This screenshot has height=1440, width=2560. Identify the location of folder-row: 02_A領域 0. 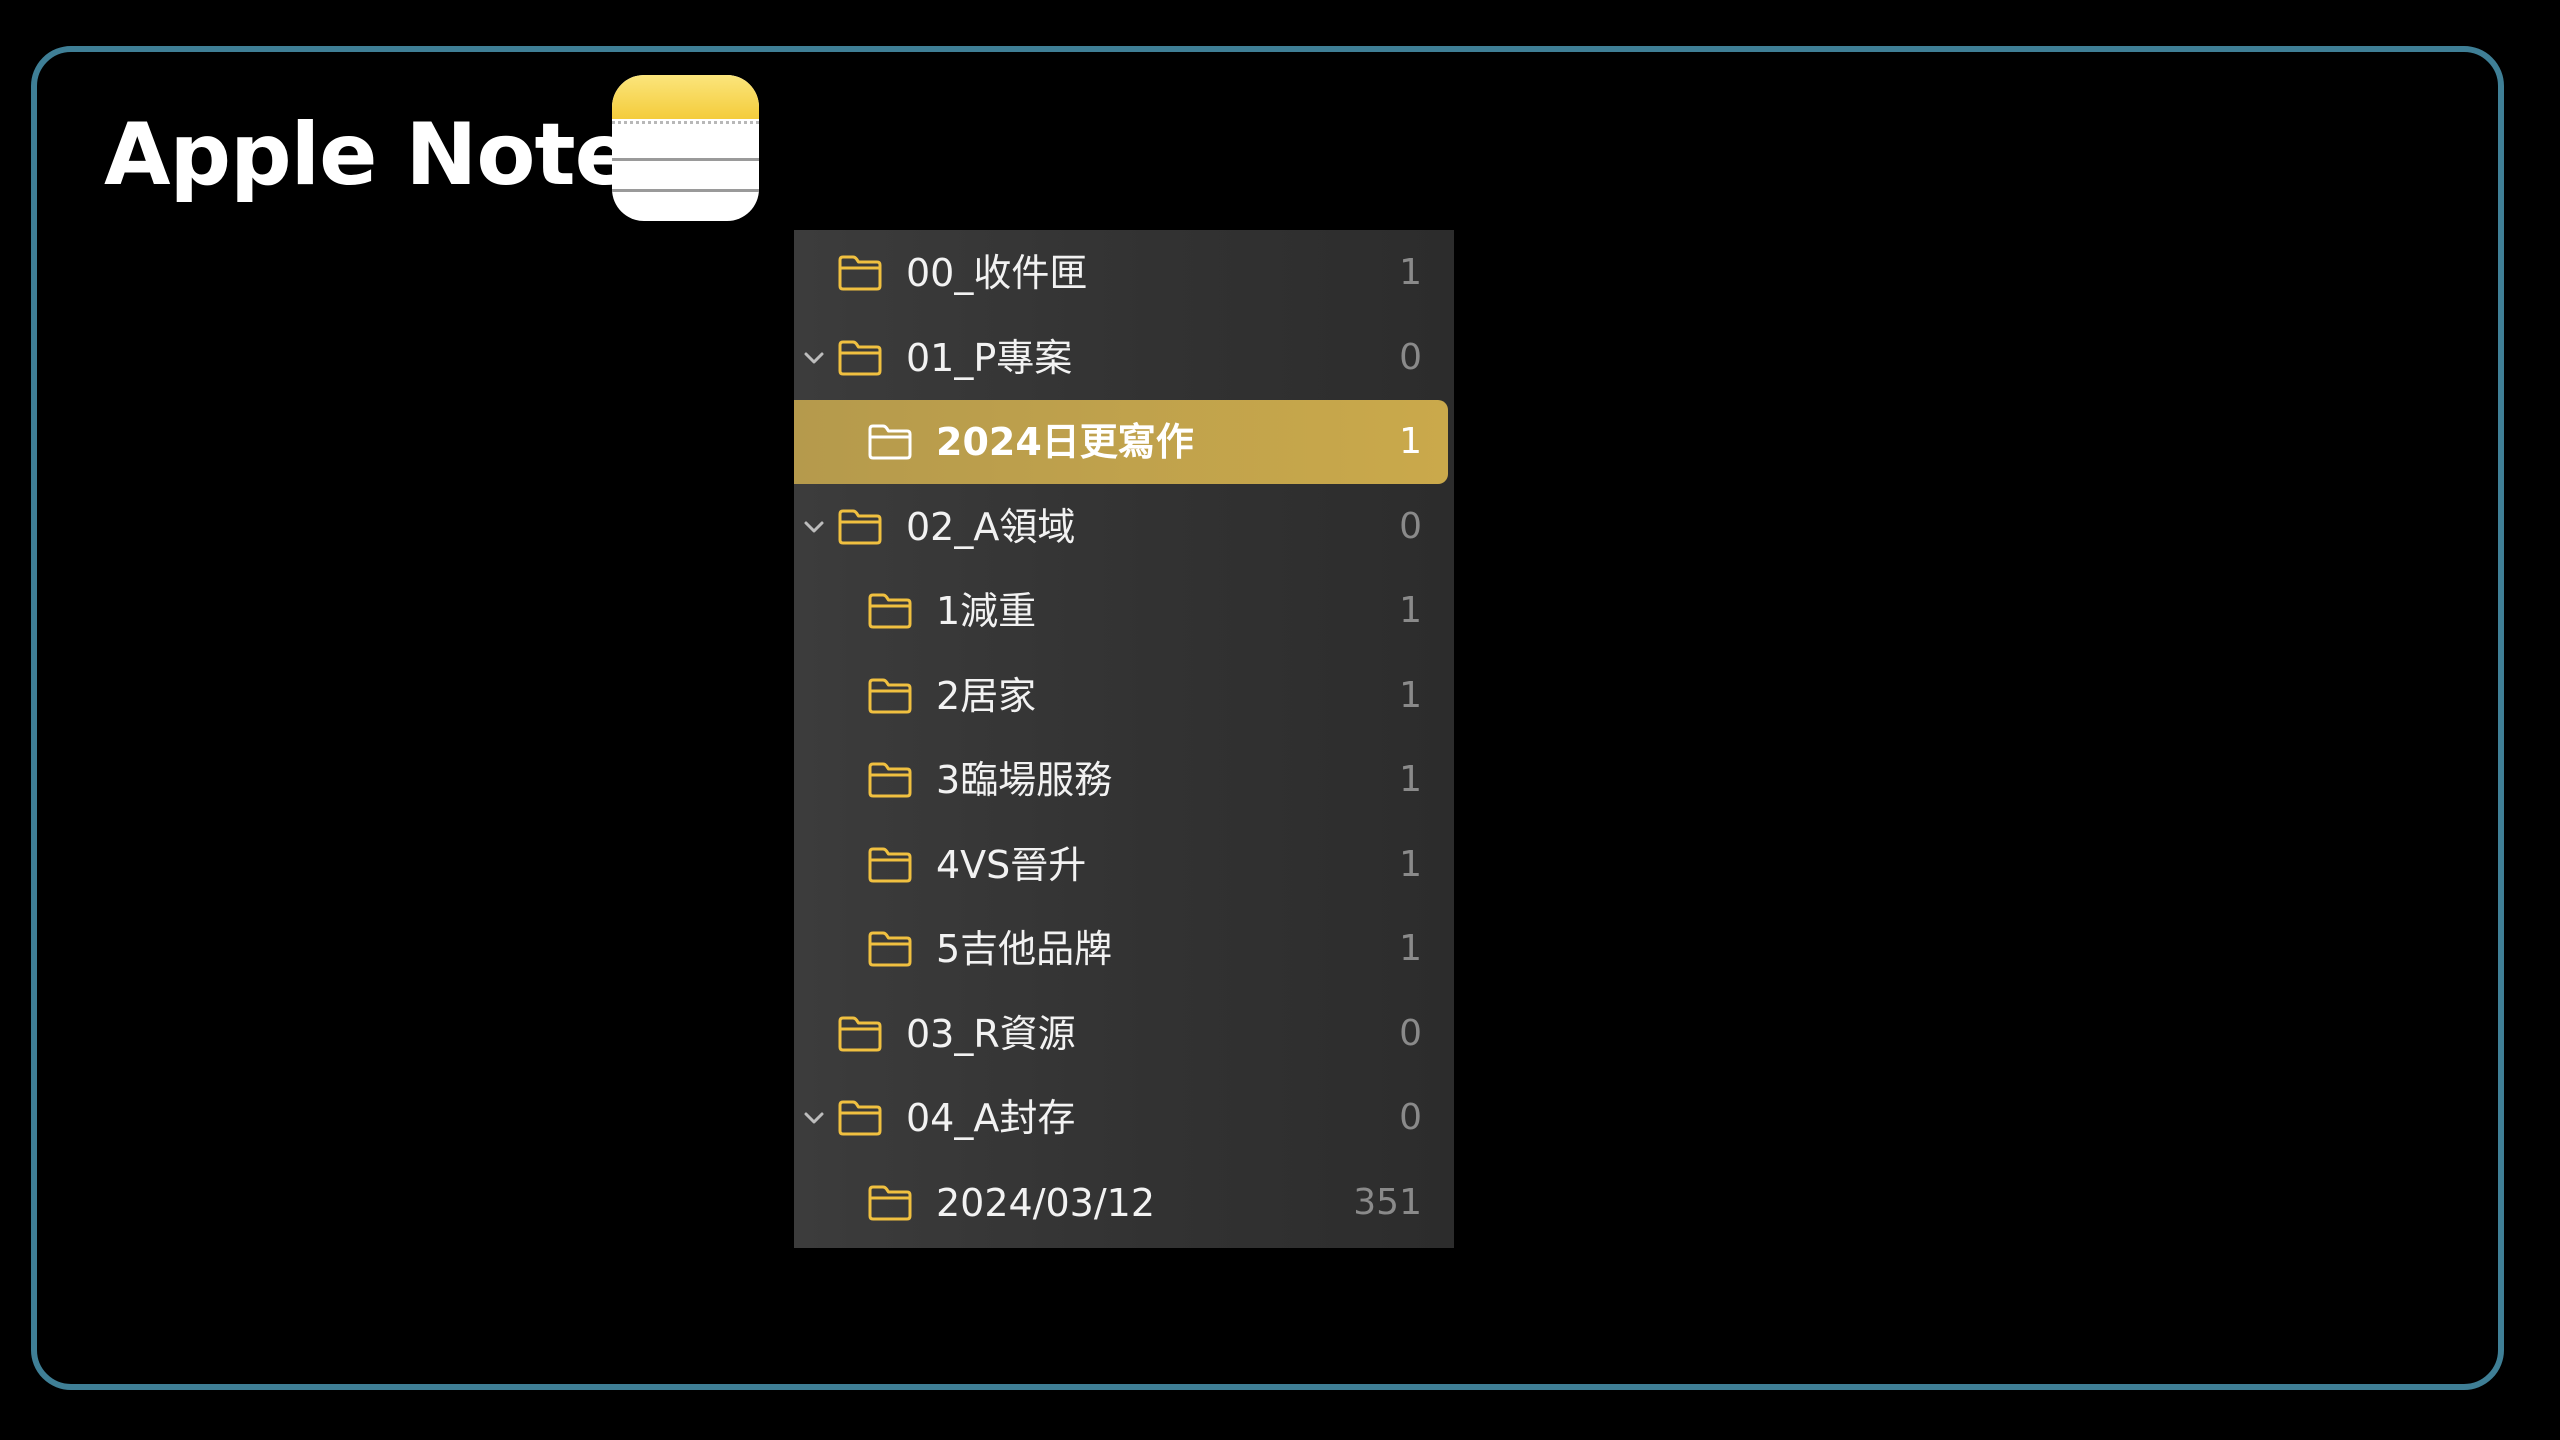
(1124, 527).